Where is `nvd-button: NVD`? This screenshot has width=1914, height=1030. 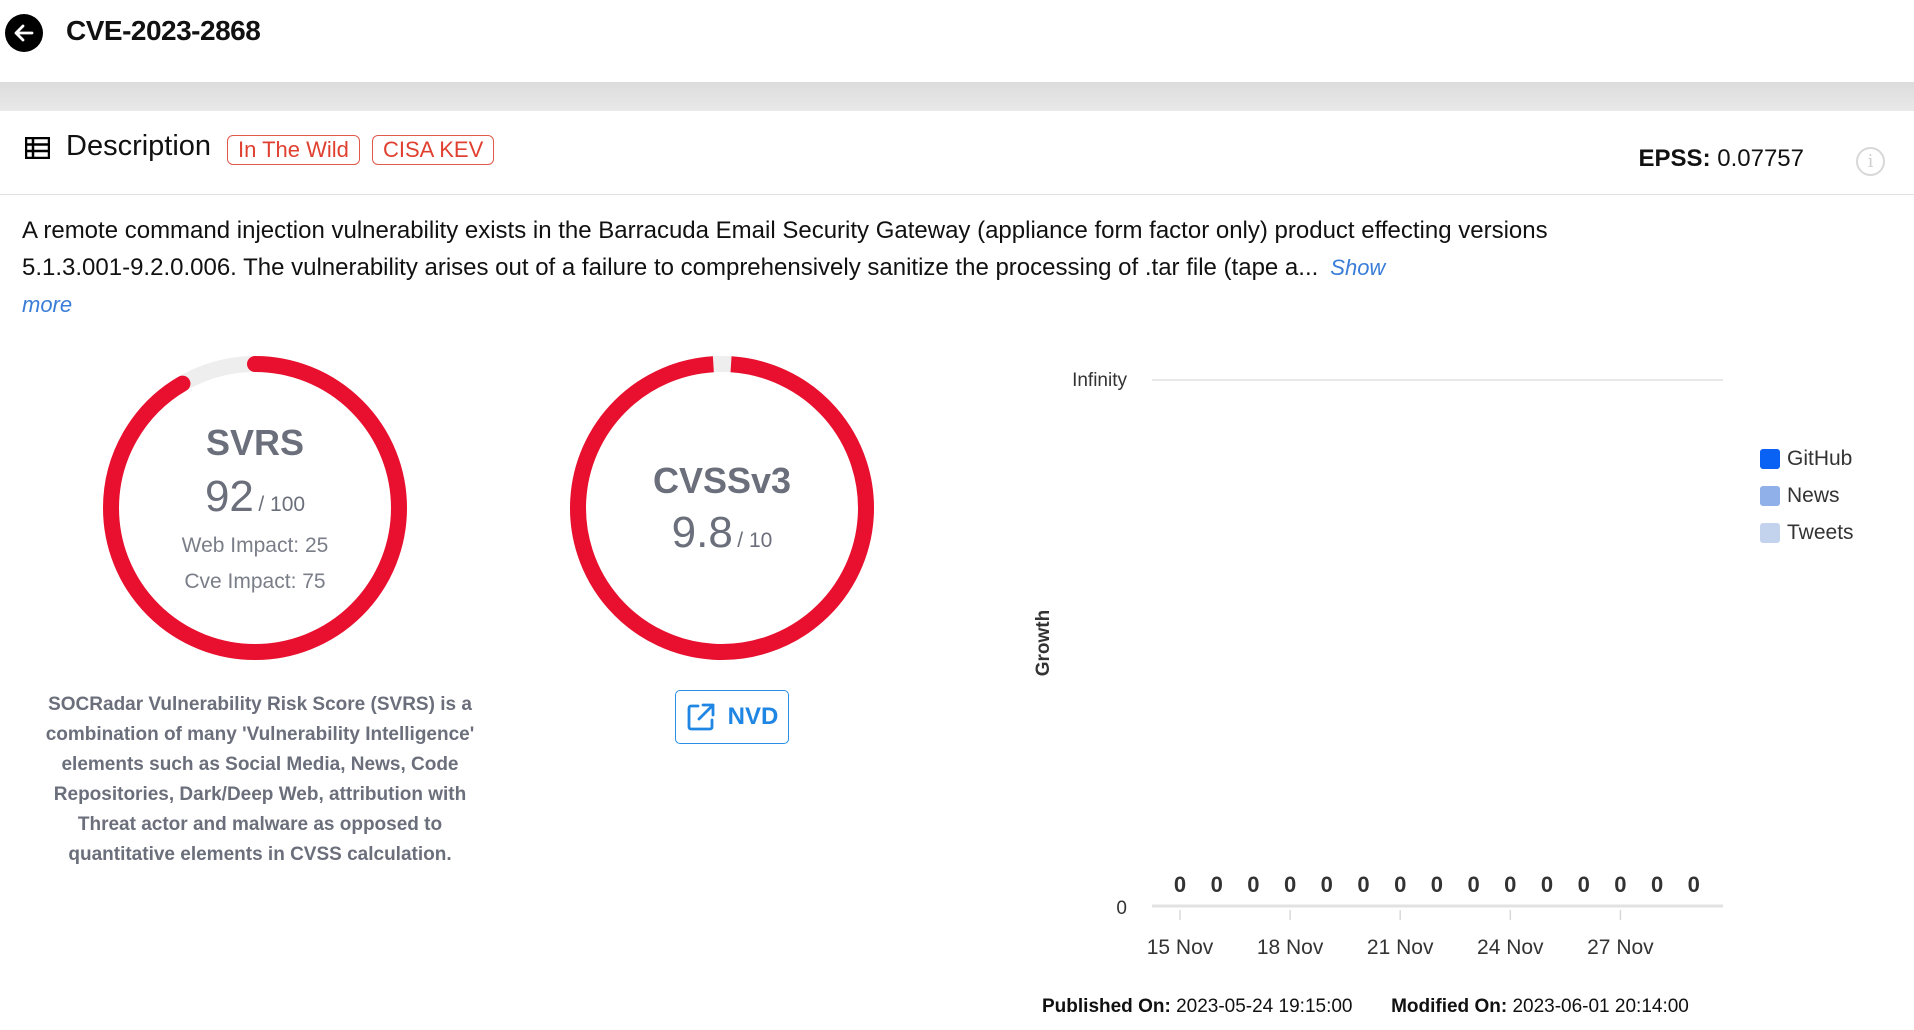
nvd-button: NVD is located at coordinates (732, 717).